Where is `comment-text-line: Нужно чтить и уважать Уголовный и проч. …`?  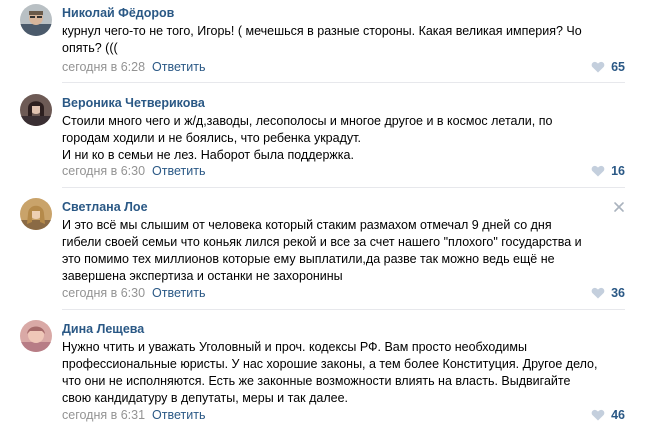
comment-text-line: Нужно чтить и уважать Уголовный и проч. … is located at coordinates (294, 347).